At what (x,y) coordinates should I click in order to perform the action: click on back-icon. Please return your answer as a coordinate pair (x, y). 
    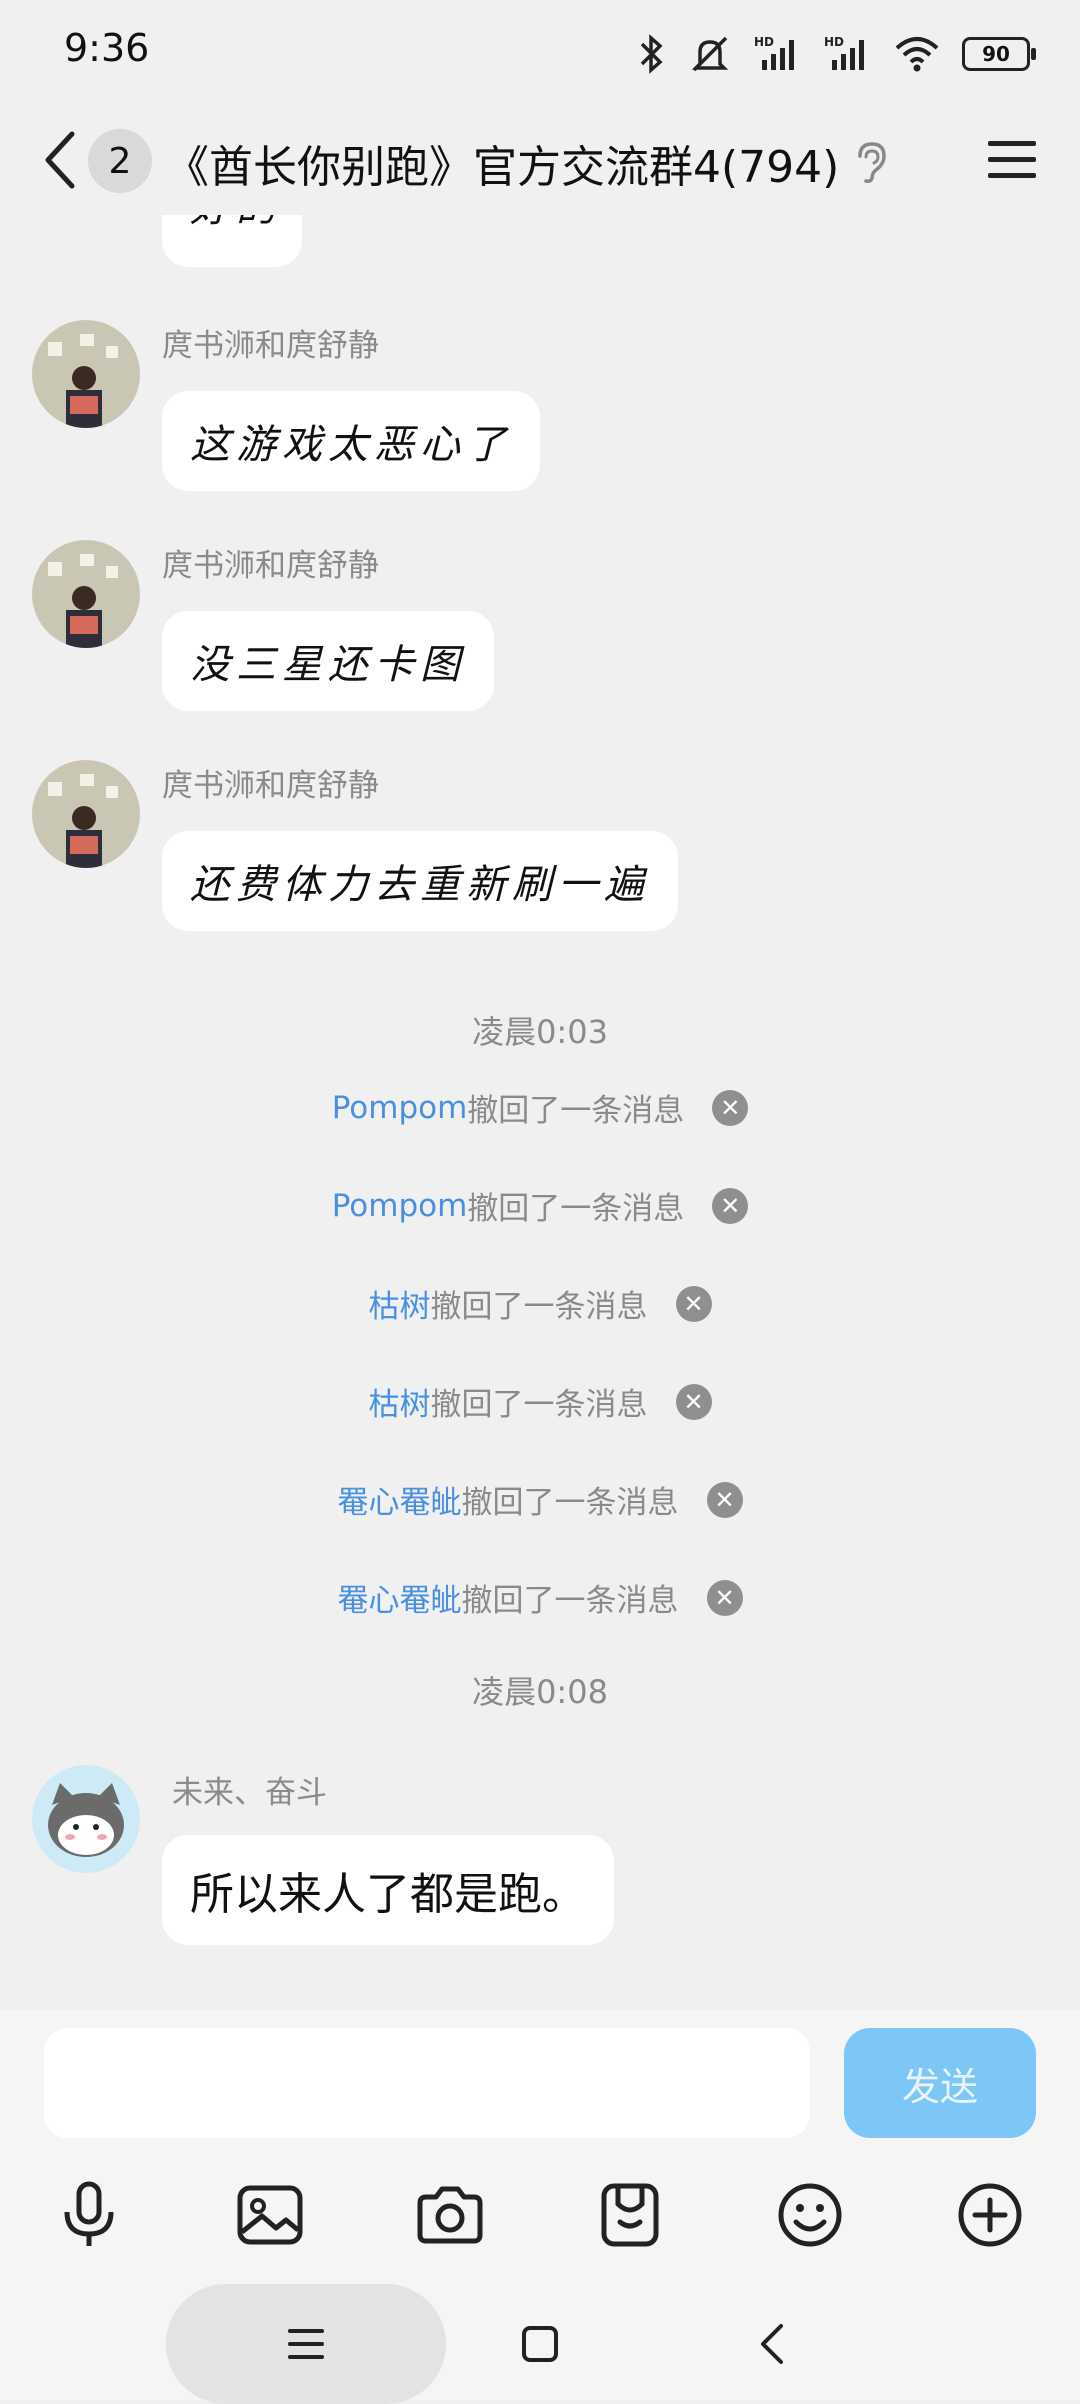
    Looking at the image, I should click on (60, 160).